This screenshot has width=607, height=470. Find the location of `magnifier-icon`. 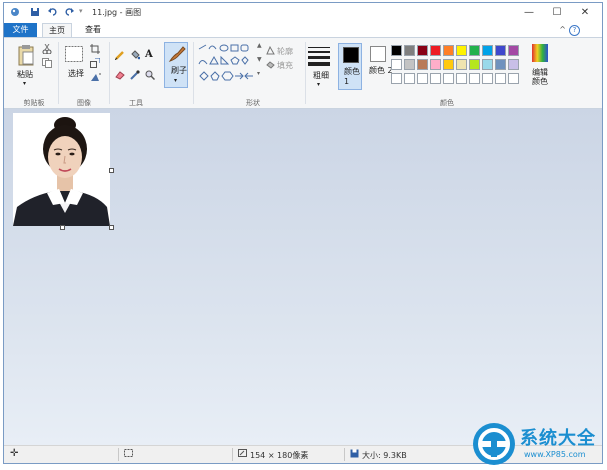

magnifier-icon is located at coordinates (150, 76).